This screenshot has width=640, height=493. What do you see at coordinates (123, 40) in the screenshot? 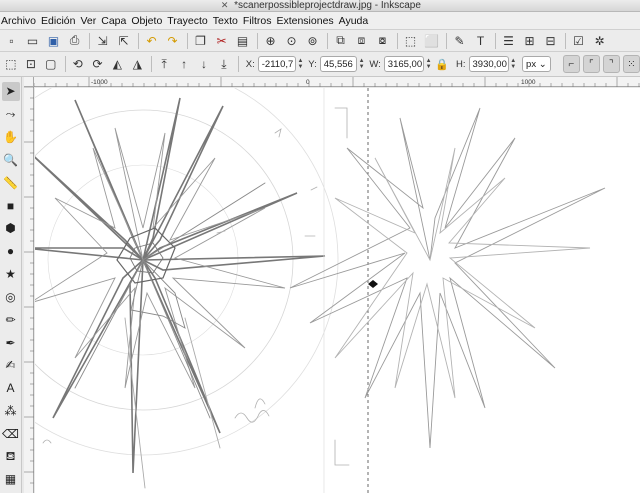
I see `export-icon: ⇱` at bounding box center [123, 40].